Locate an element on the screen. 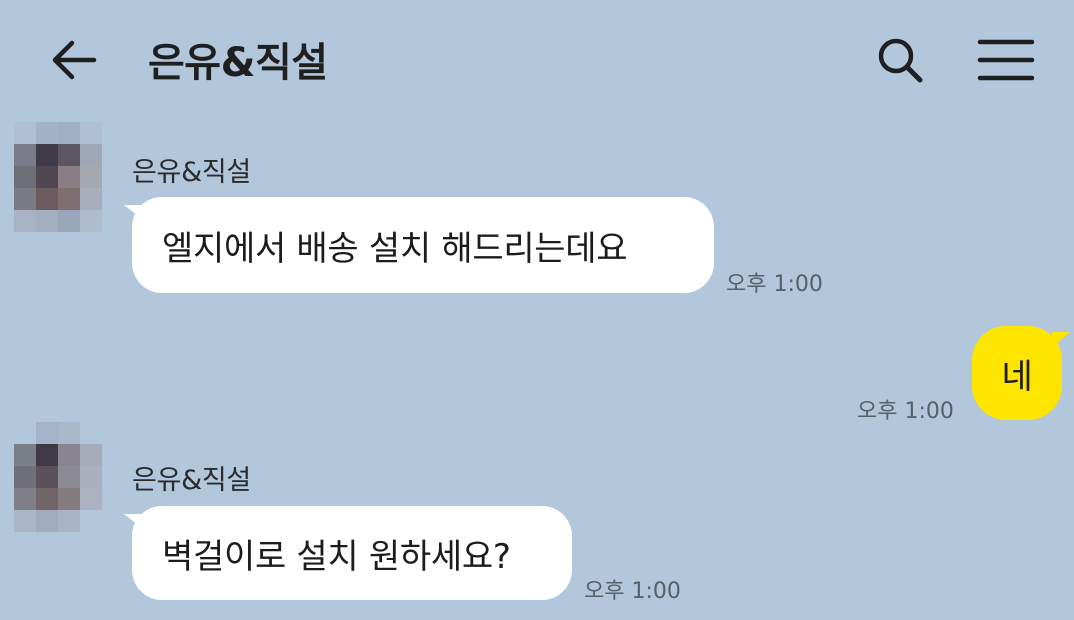  message-bubble-incoming: 벽걸이로 설치 원하세요? is located at coordinates (348, 553).